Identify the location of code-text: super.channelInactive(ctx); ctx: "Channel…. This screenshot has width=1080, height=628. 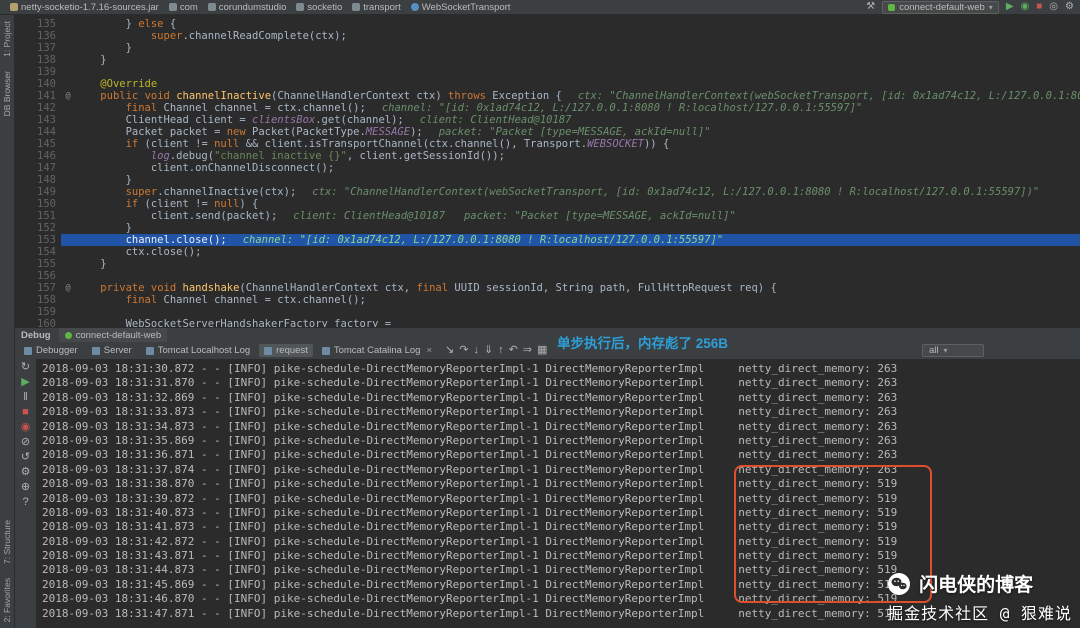
(577, 192).